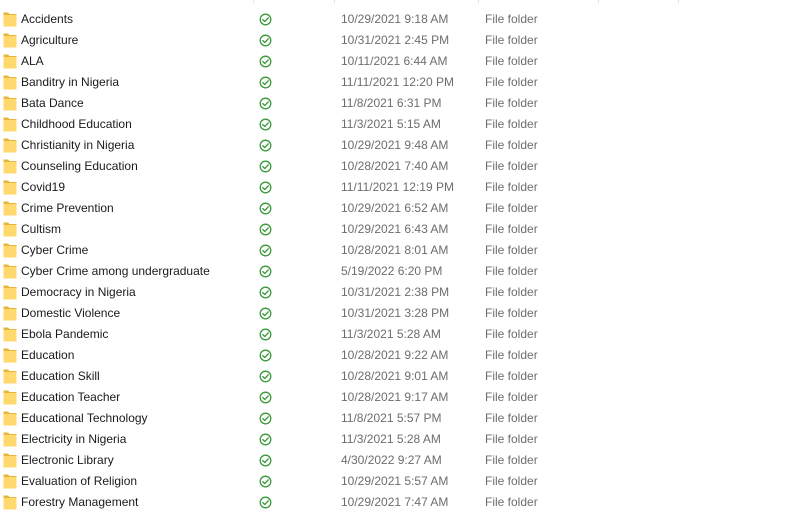  I want to click on file-name: Cyber Crime, so click(54, 250).